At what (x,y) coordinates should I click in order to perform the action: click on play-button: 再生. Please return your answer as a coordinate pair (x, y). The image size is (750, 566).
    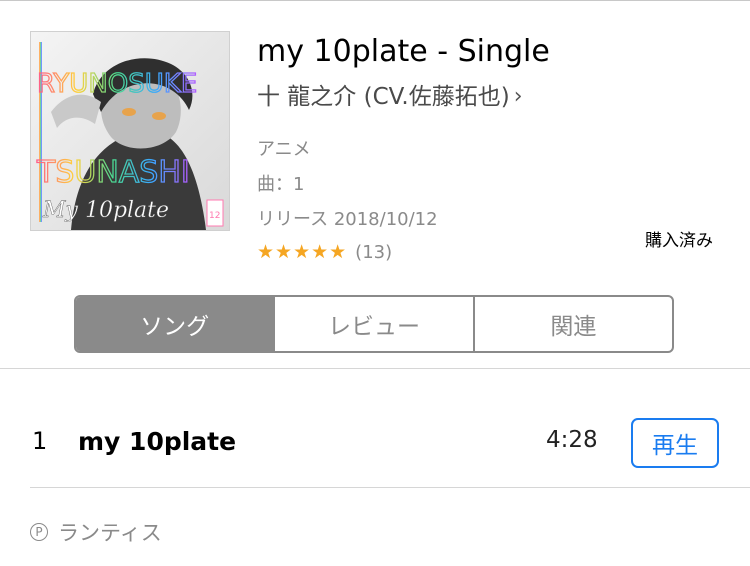
    Looking at the image, I should click on (675, 443).